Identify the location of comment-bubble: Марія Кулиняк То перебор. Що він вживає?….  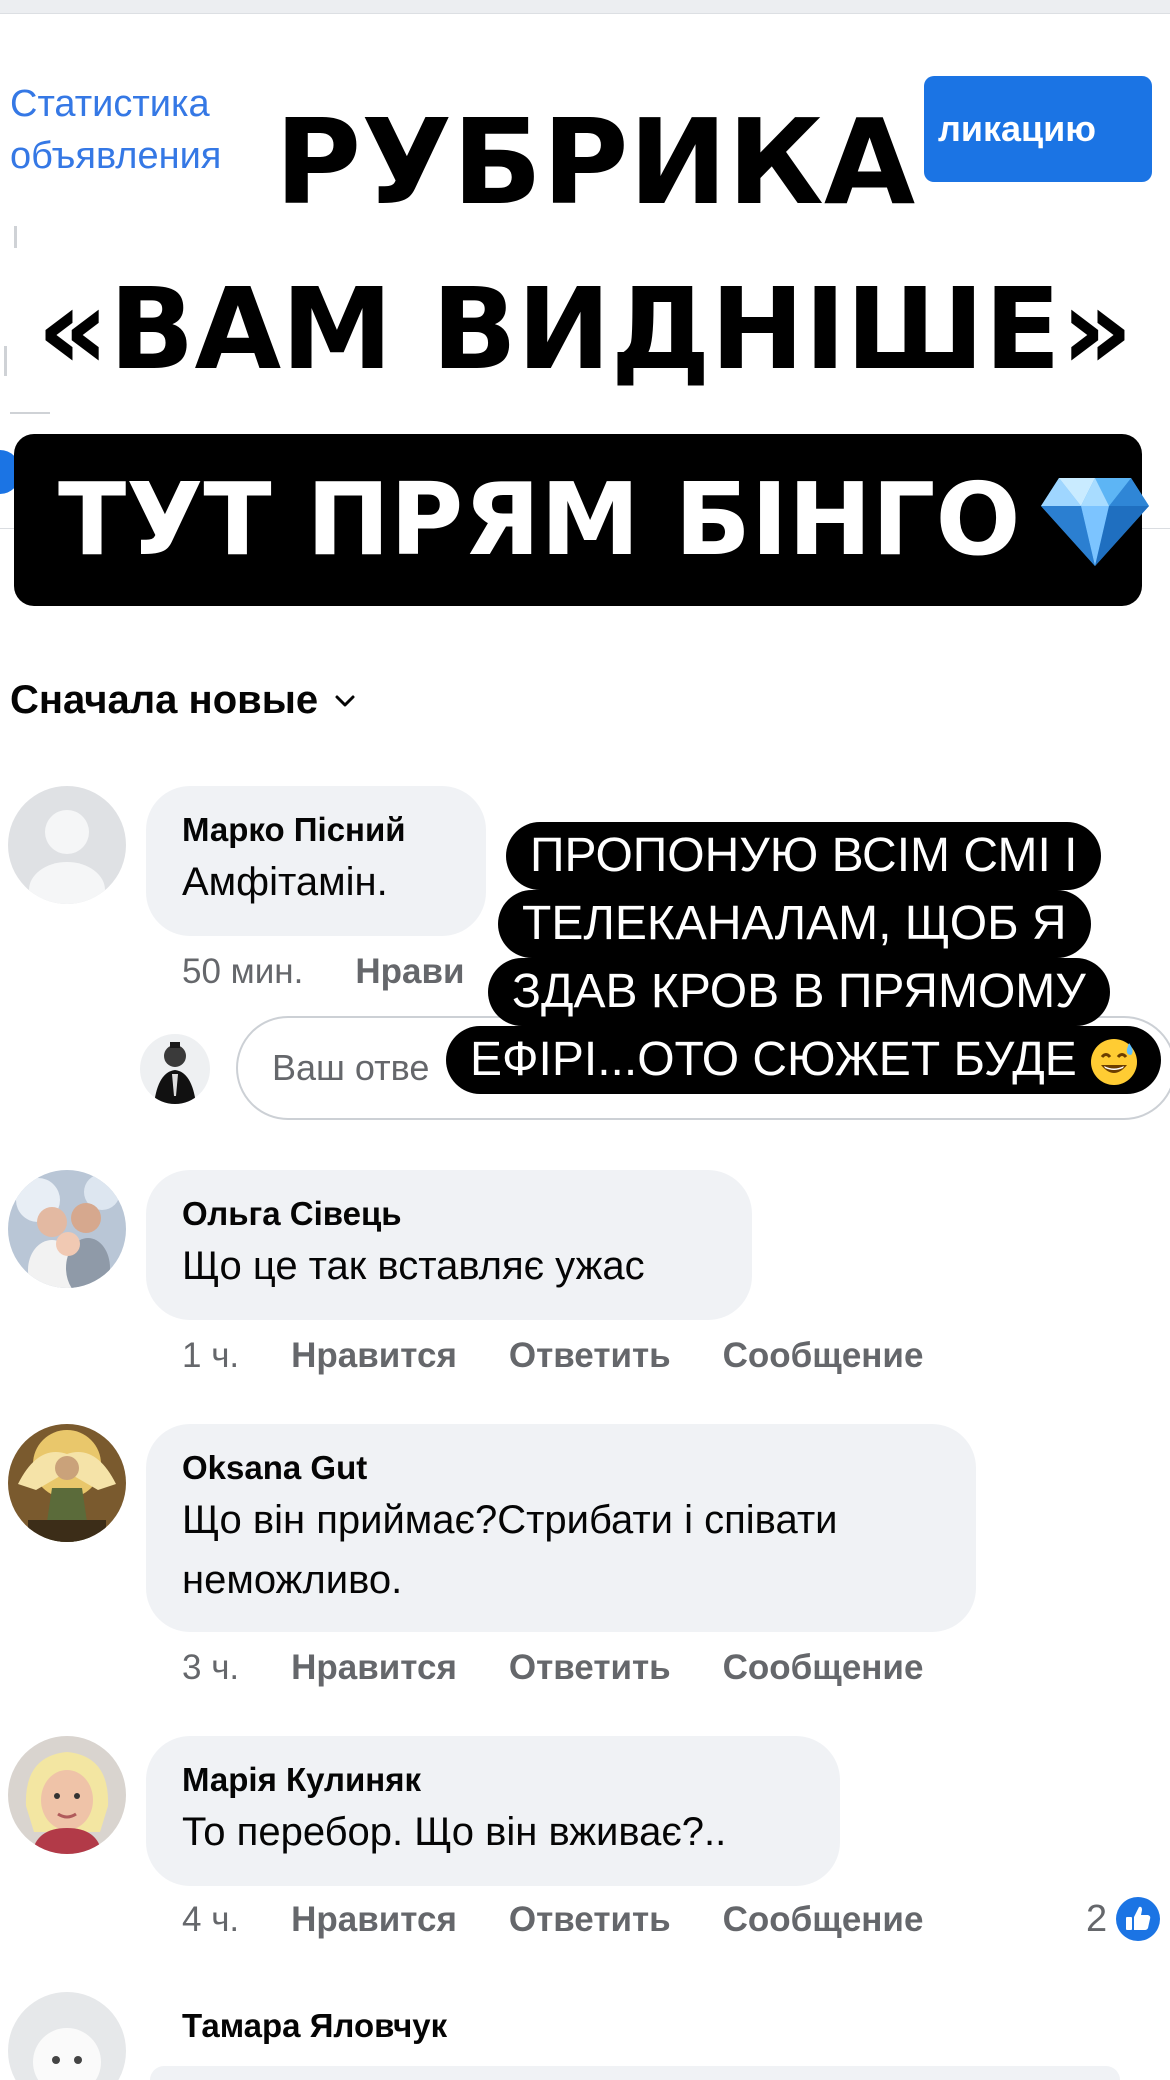
(493, 1811).